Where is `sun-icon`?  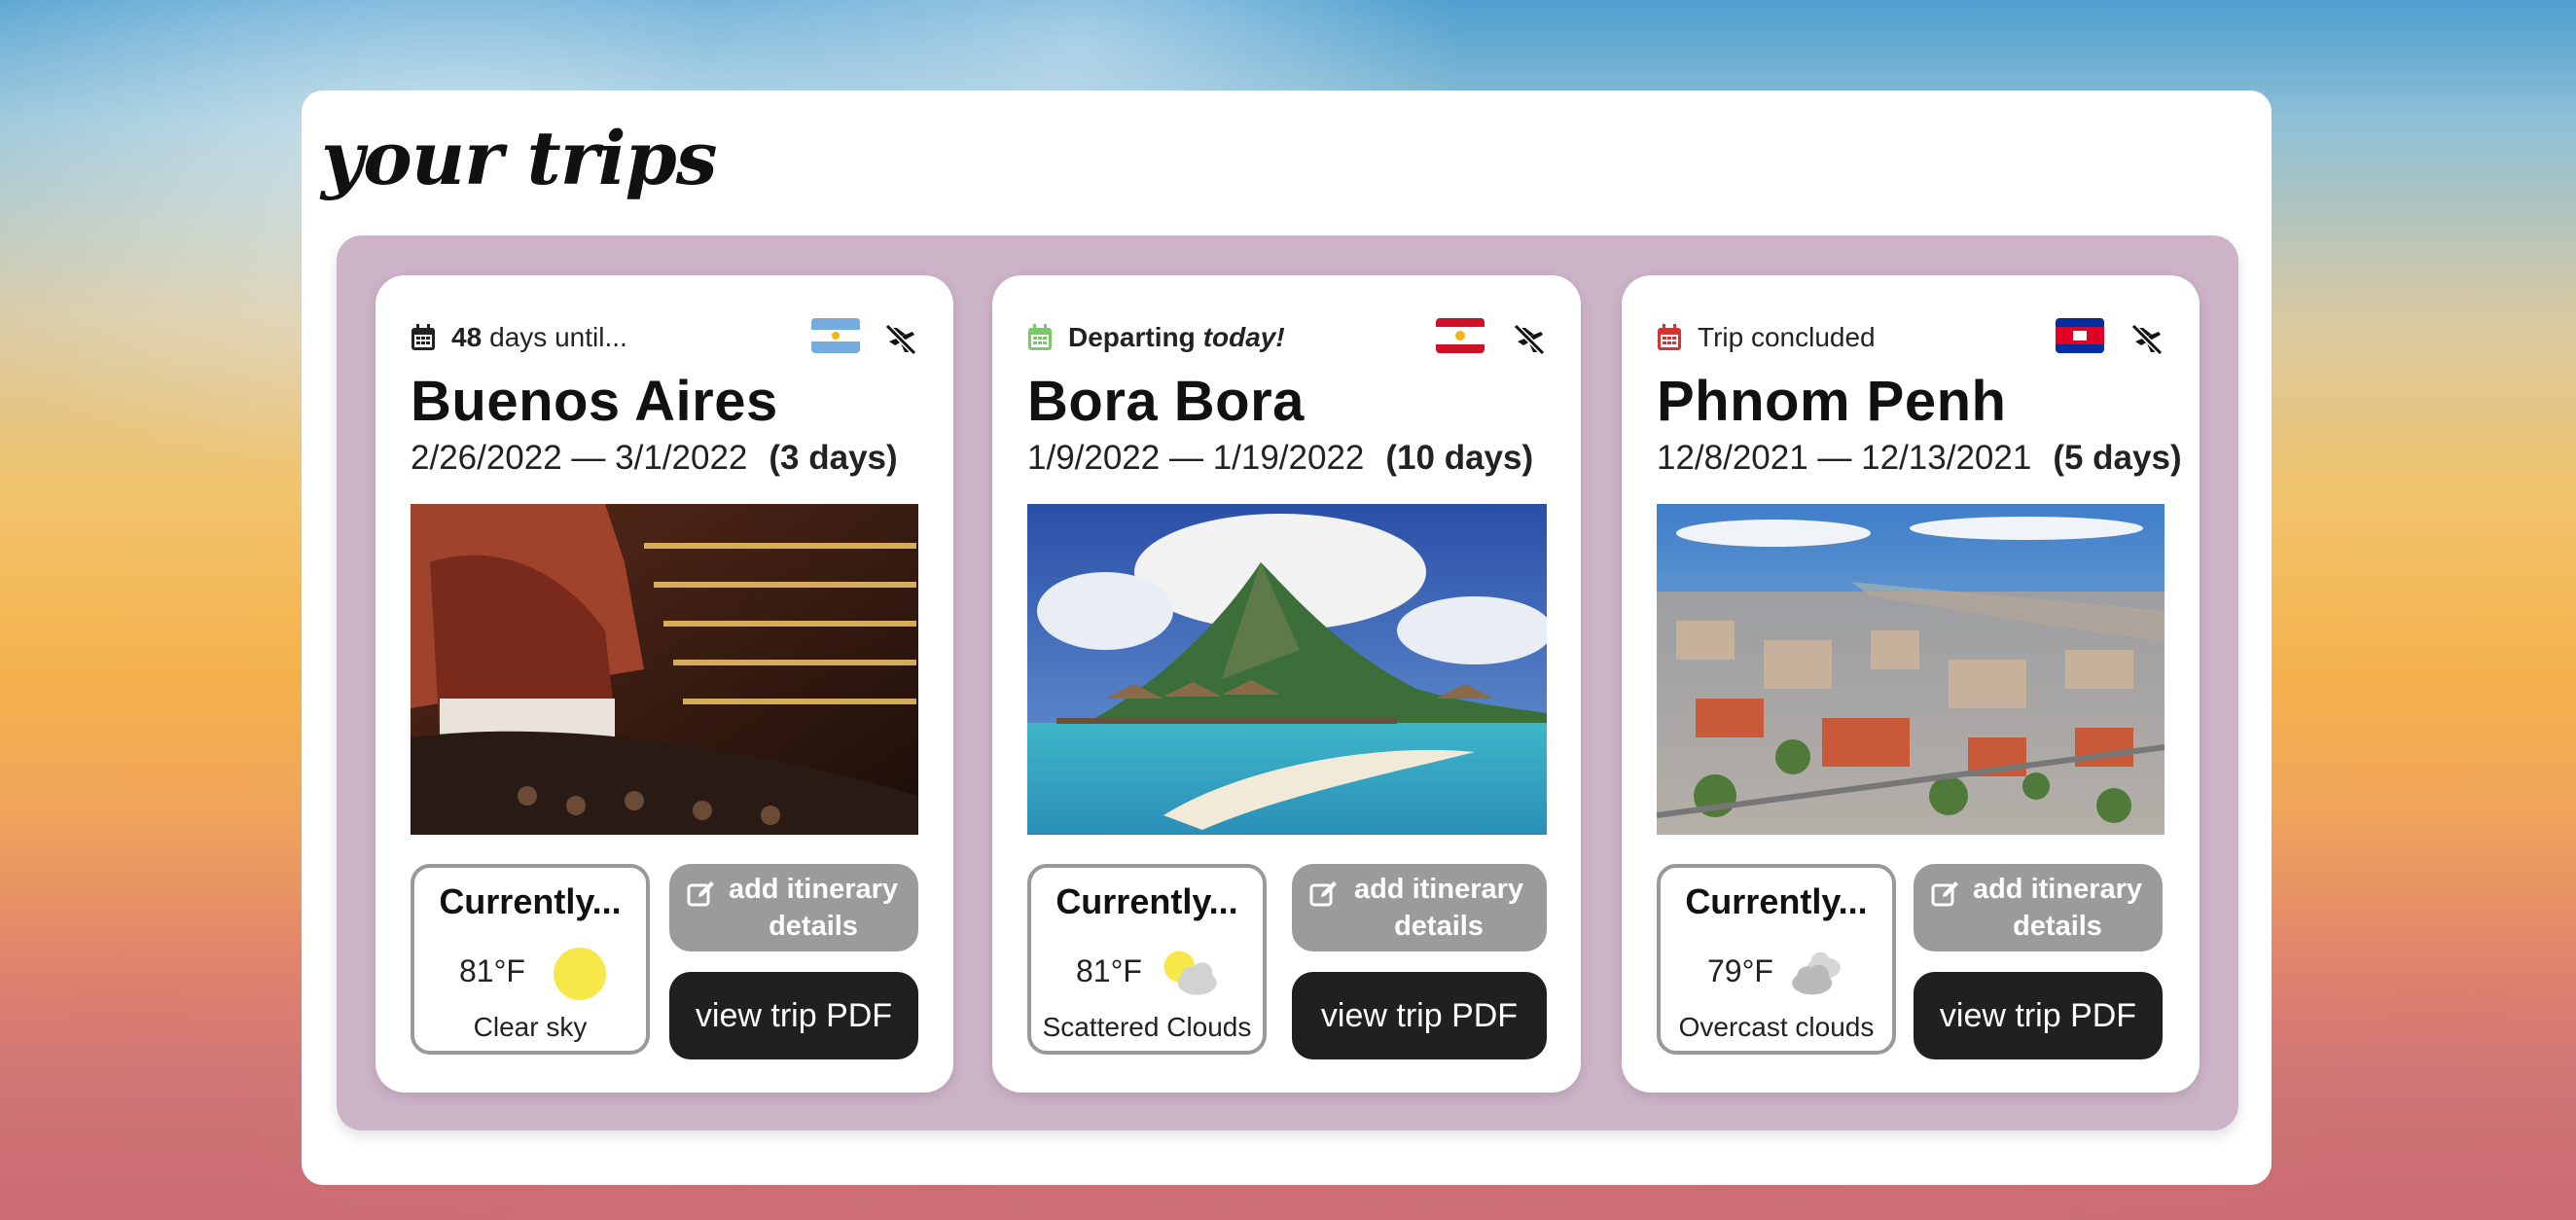 sun-icon is located at coordinates (580, 974).